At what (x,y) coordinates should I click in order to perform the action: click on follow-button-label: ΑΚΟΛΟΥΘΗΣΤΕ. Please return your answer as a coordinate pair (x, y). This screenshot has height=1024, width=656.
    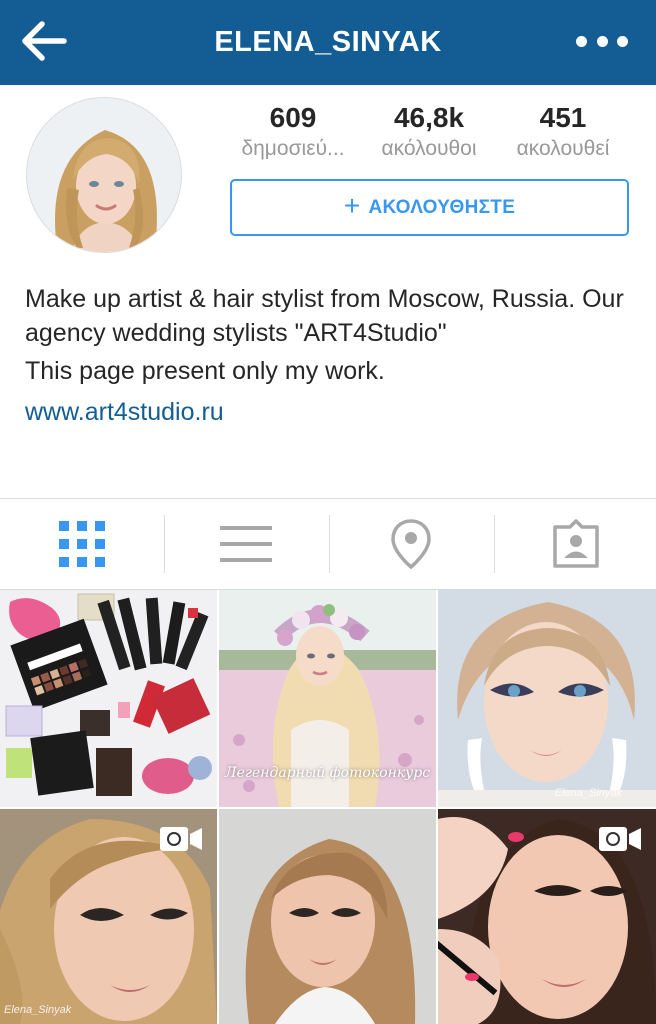
    Looking at the image, I should click on (442, 207).